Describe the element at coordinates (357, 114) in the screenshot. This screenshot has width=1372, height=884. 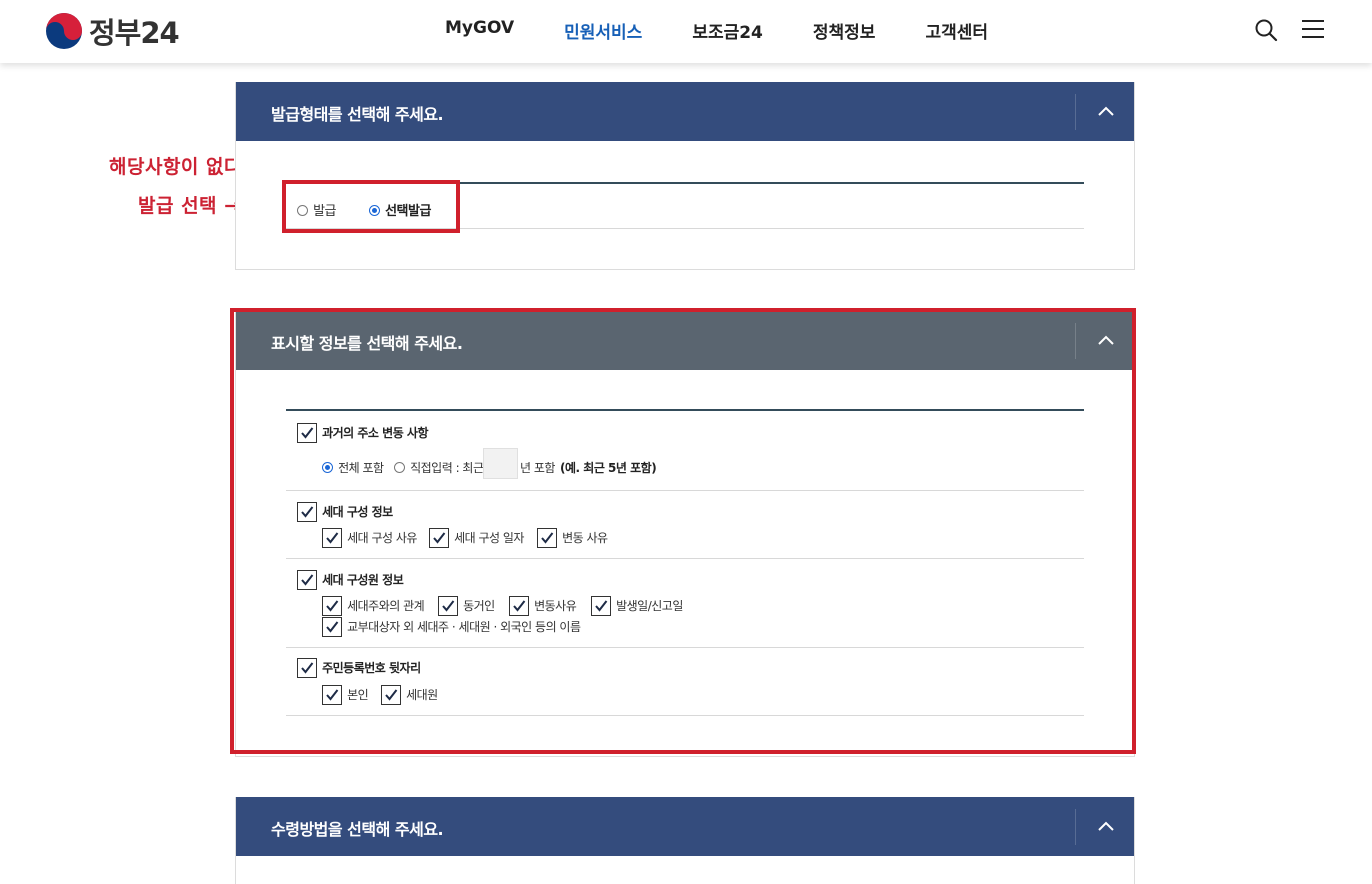
I see `issue-type-title: 발급형태를 선택해 주세요.` at that location.